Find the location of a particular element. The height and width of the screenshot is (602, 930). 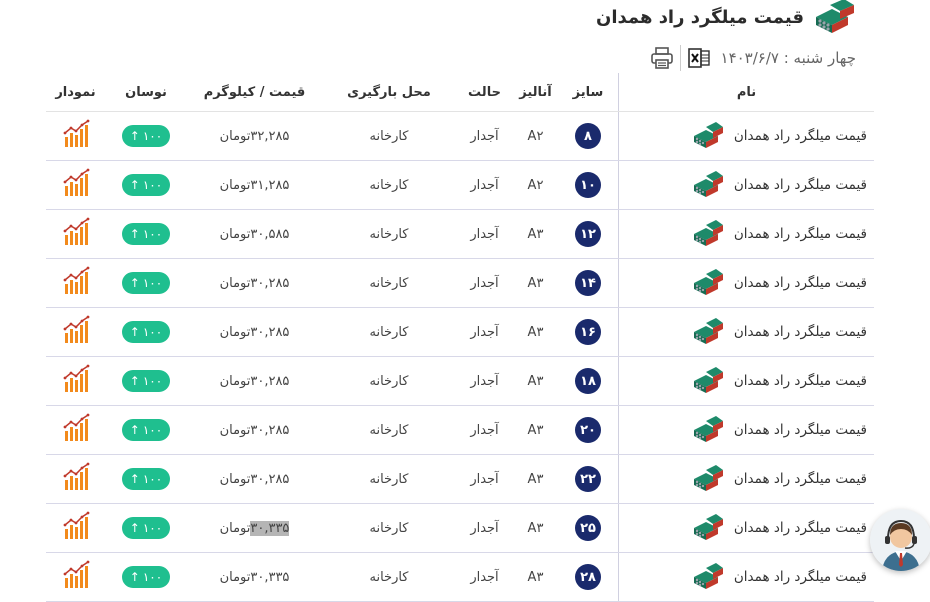

toolbar-divider is located at coordinates (680, 58).